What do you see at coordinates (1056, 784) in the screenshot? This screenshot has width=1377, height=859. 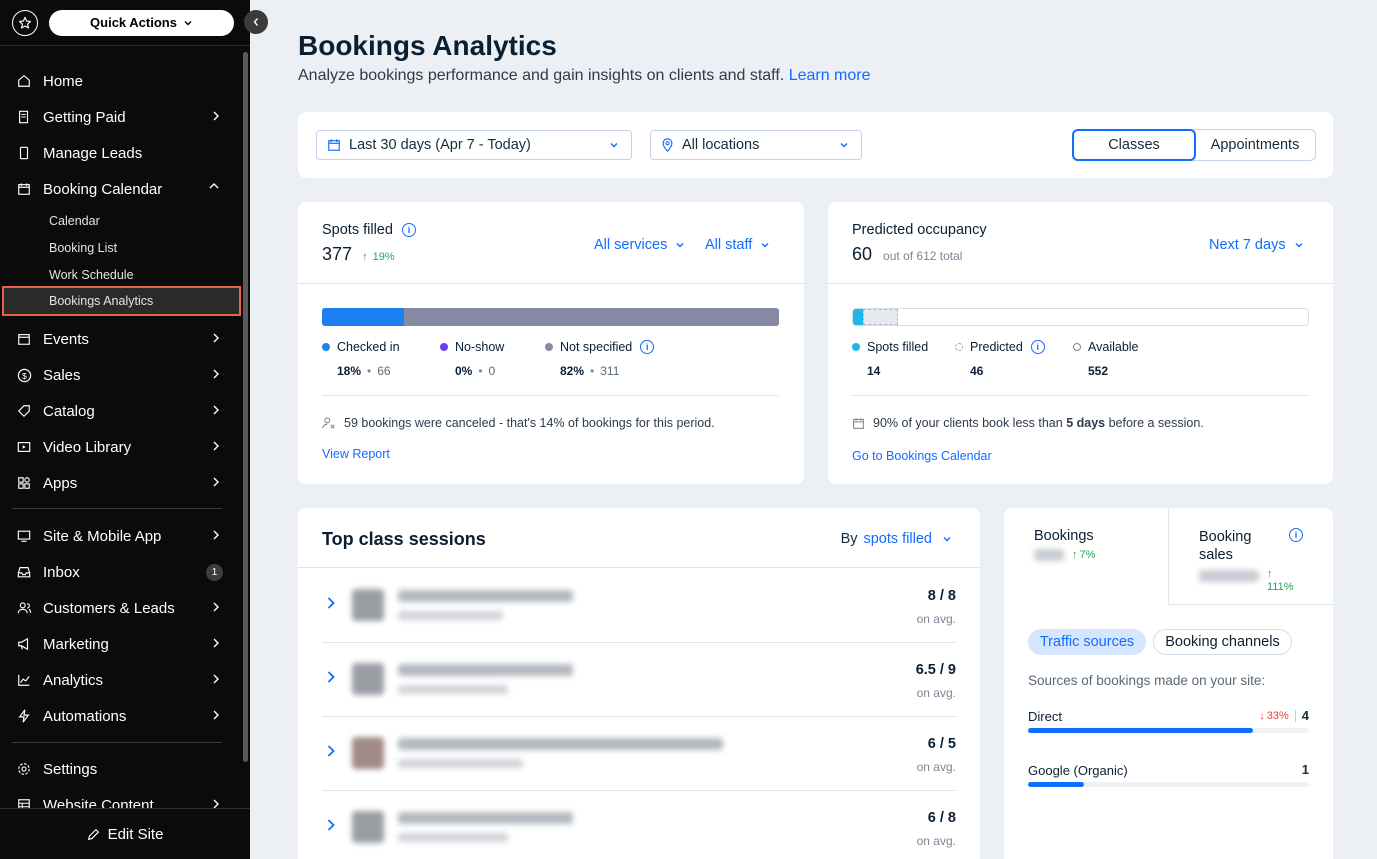 I see `source-bar-fill` at bounding box center [1056, 784].